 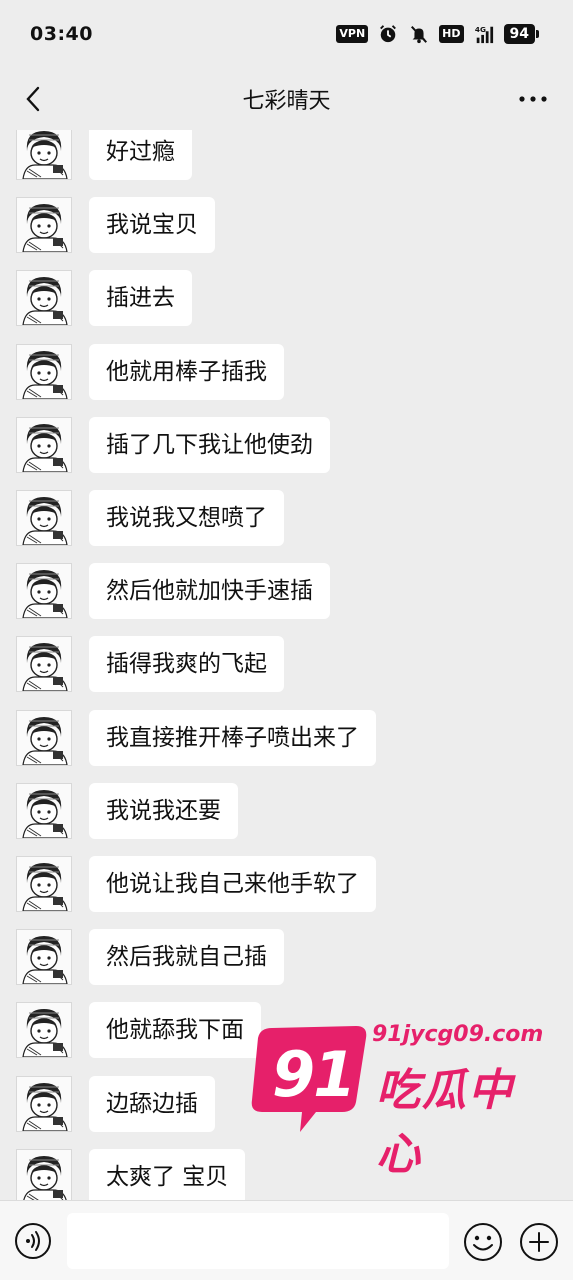 What do you see at coordinates (186, 372) in the screenshot?
I see `message-bubble: 他就用棒子插我` at bounding box center [186, 372].